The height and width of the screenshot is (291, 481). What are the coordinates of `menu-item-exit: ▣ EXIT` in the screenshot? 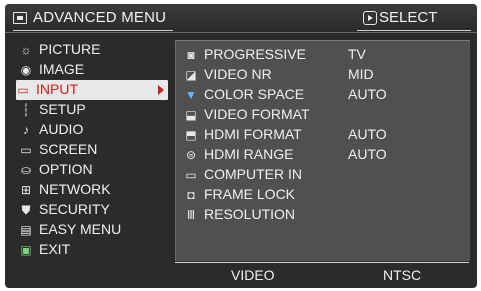 It's located at (95, 250).